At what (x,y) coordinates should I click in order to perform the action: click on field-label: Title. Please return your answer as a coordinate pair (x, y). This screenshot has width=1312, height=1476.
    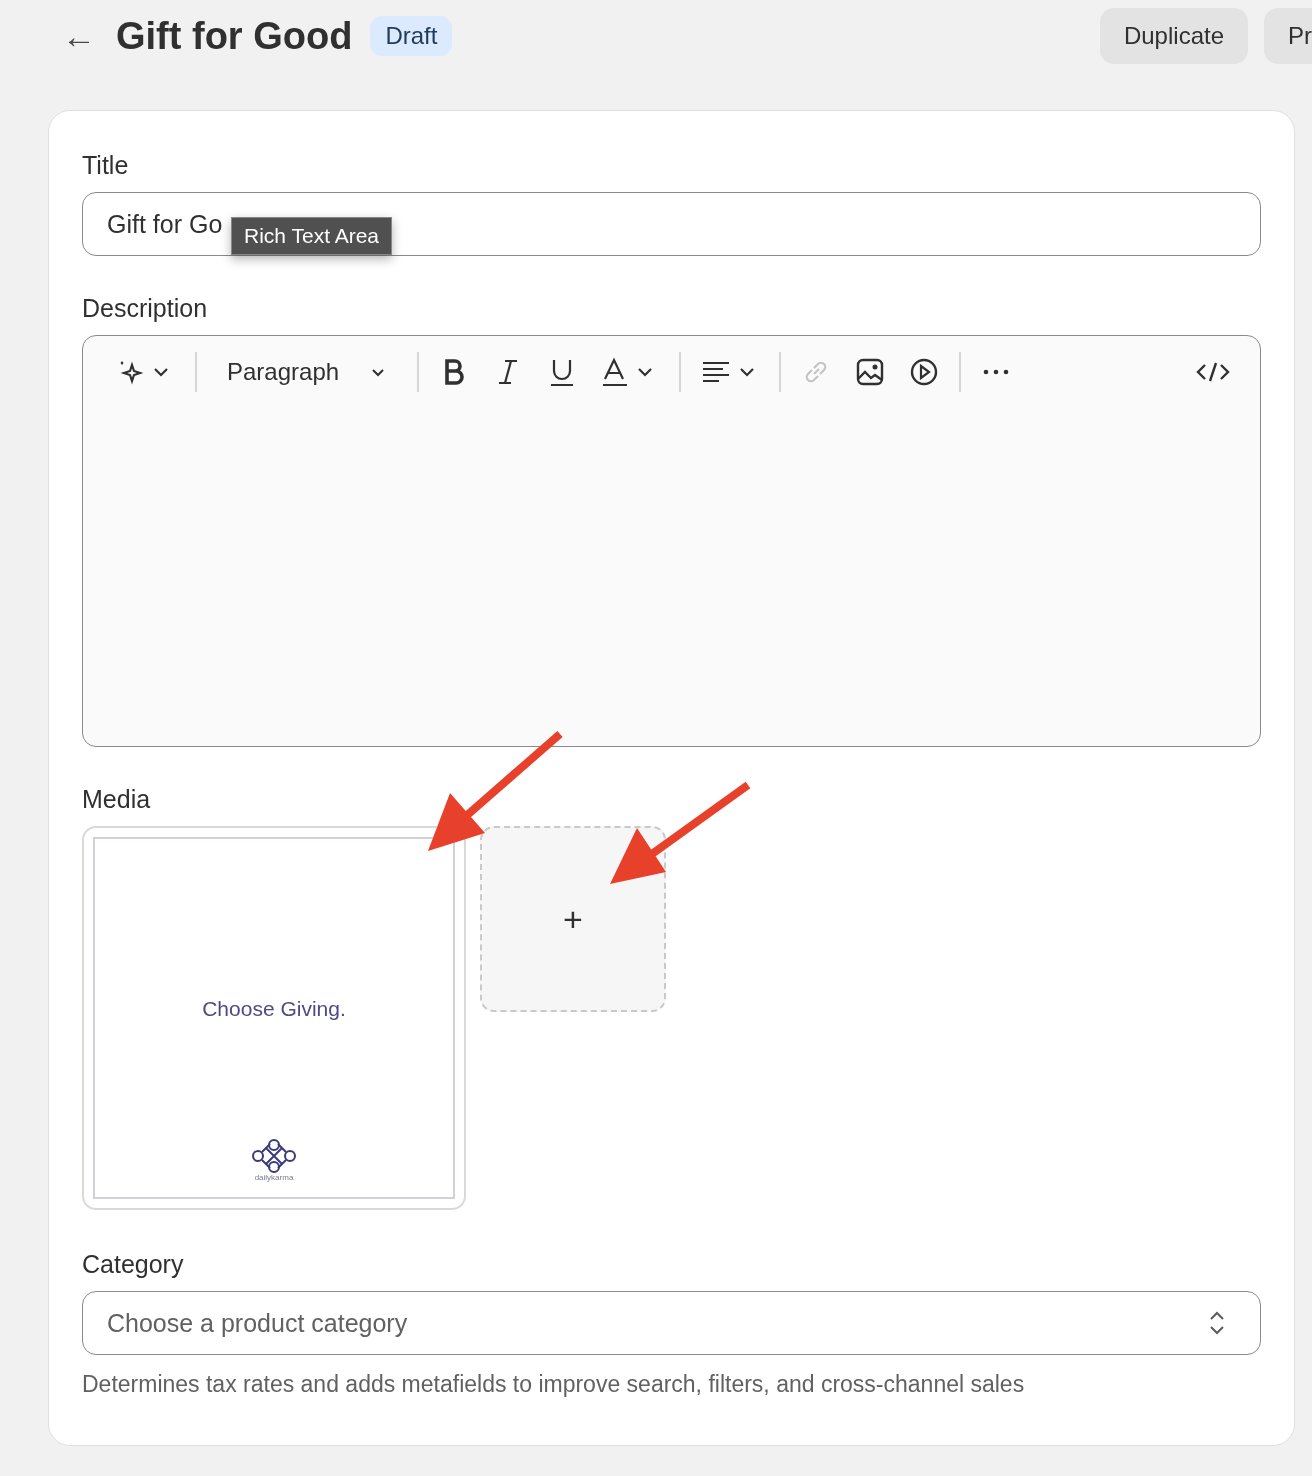
    Looking at the image, I should click on (106, 165).